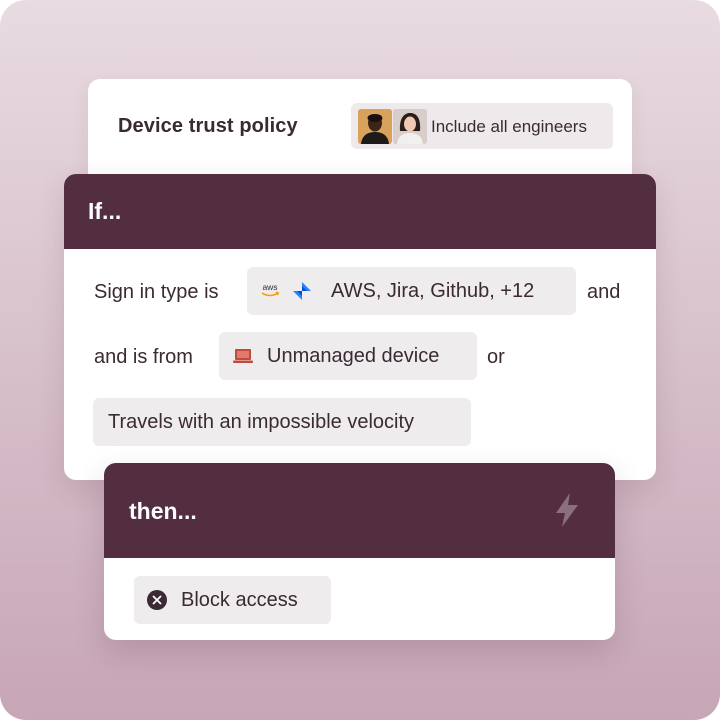 Image resolution: width=720 pixels, height=720 pixels. I want to click on velocity-chip-label: Travels with an impossible velocity, so click(261, 422).